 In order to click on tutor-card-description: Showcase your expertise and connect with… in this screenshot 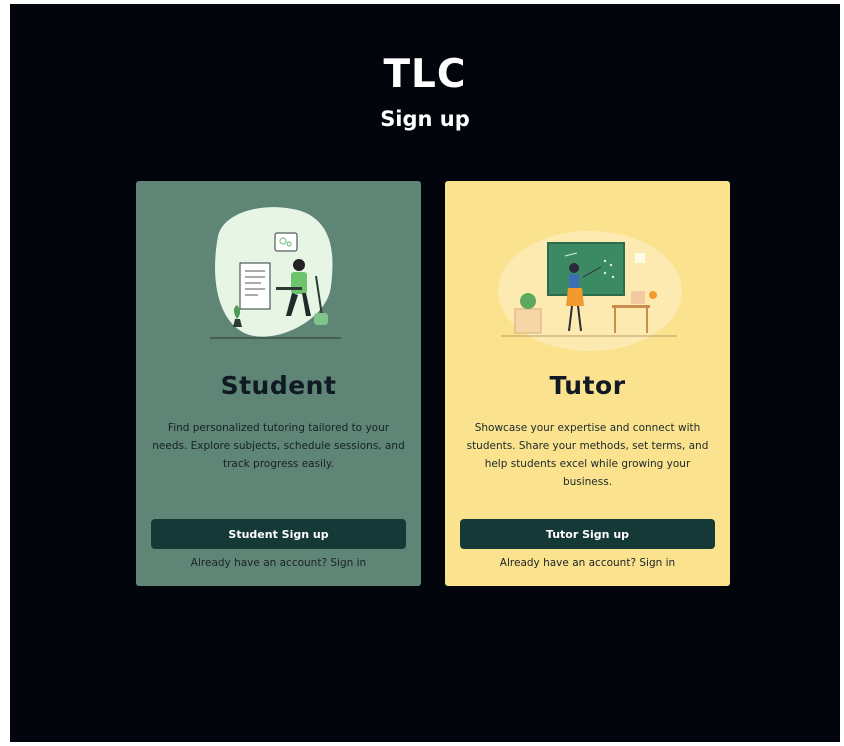, I will do `click(587, 455)`.